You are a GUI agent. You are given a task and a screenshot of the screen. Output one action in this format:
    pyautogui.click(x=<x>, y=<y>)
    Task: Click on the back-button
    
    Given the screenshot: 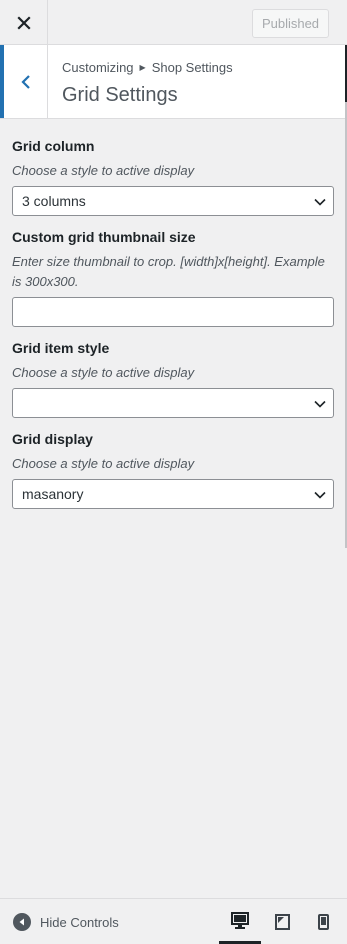 What is the action you would take?
    pyautogui.click(x=24, y=81)
    